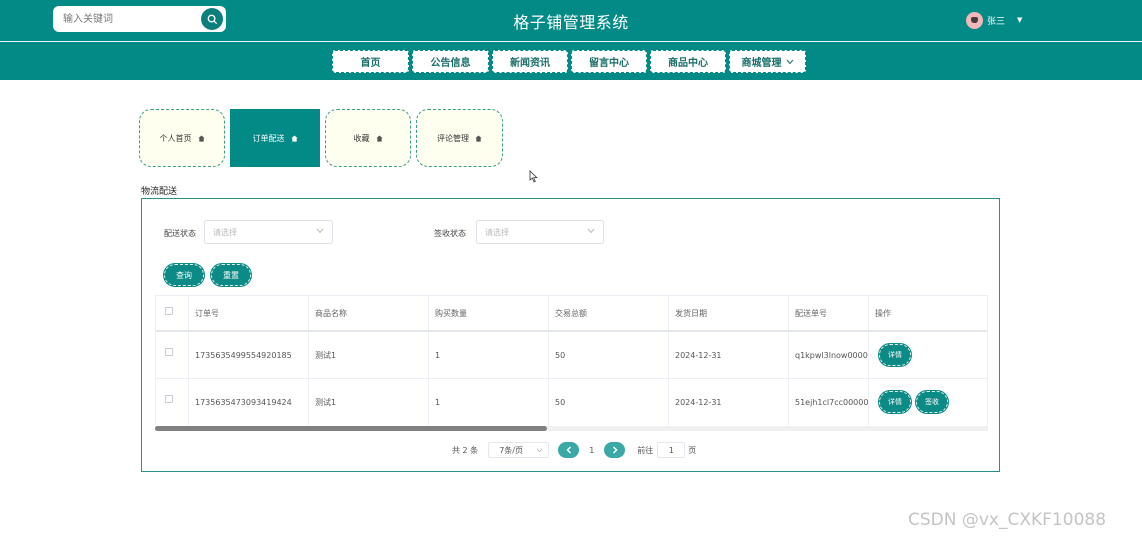 The width and height of the screenshot is (1142, 542). I want to click on chevron-left-icon, so click(568, 450).